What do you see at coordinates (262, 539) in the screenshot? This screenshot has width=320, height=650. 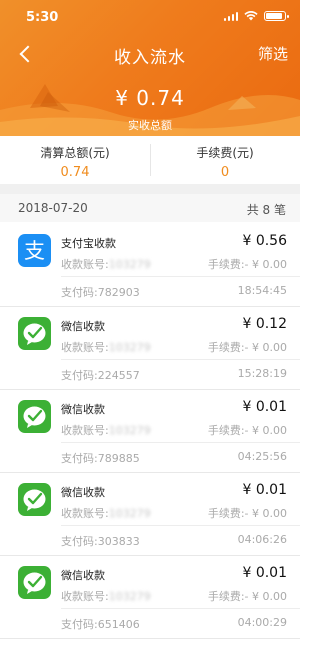 I see `transaction-time: 04:06:26` at bounding box center [262, 539].